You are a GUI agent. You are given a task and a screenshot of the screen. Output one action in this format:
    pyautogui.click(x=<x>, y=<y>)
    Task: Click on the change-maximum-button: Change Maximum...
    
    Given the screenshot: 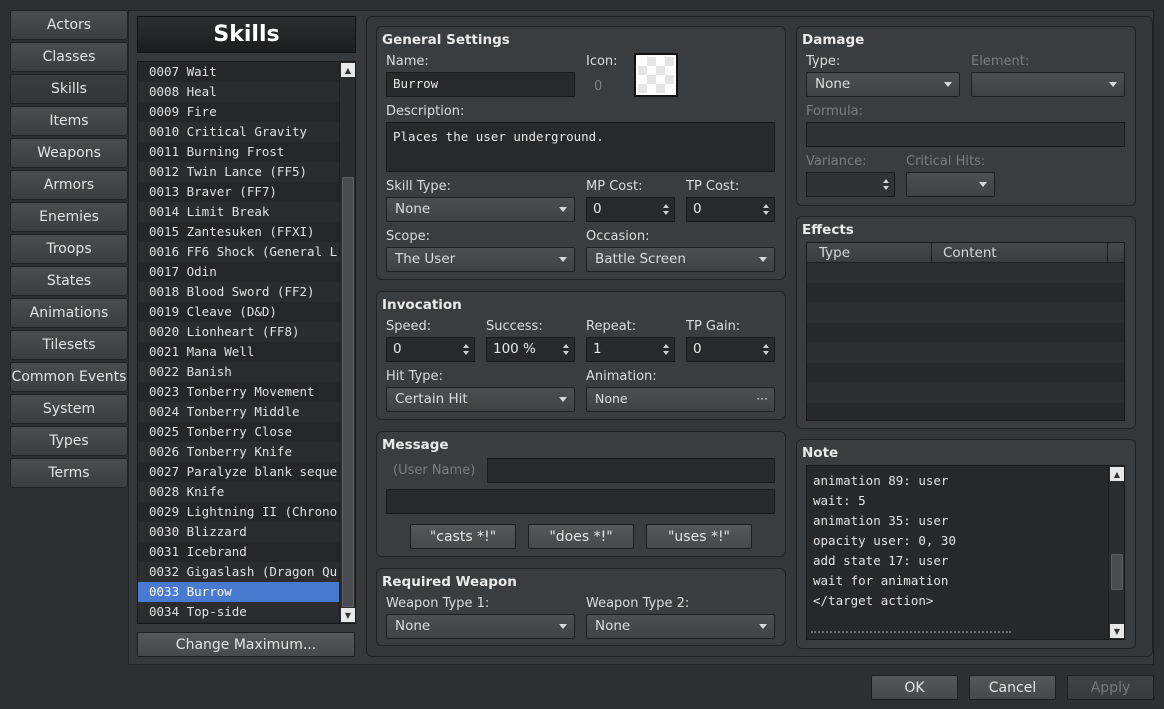 What is the action you would take?
    pyautogui.click(x=246, y=644)
    